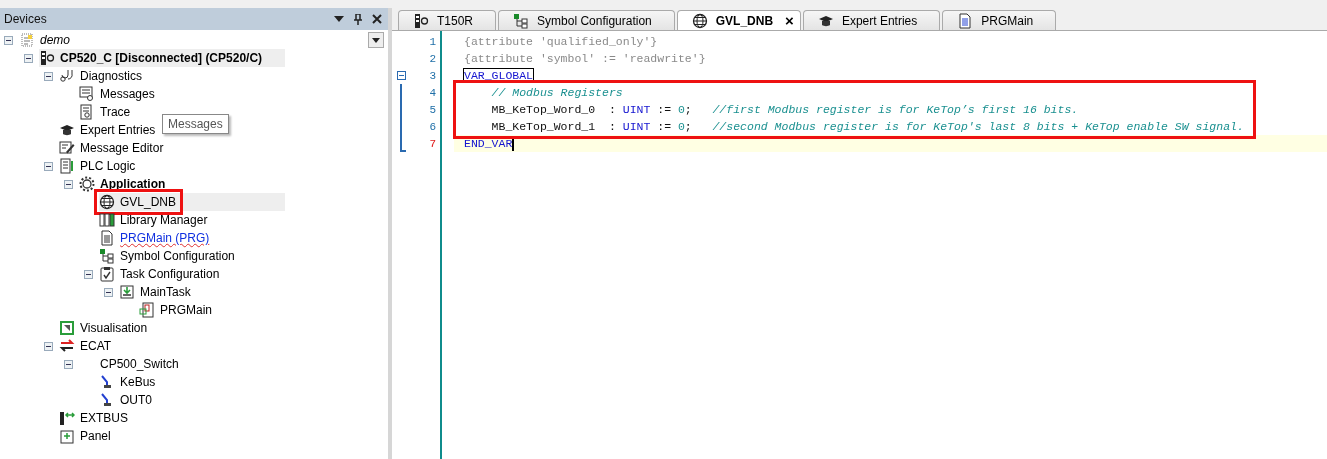 This screenshot has height=459, width=1327. What do you see at coordinates (556, 92) in the screenshot?
I see `code-line: // Modbus Registers` at bounding box center [556, 92].